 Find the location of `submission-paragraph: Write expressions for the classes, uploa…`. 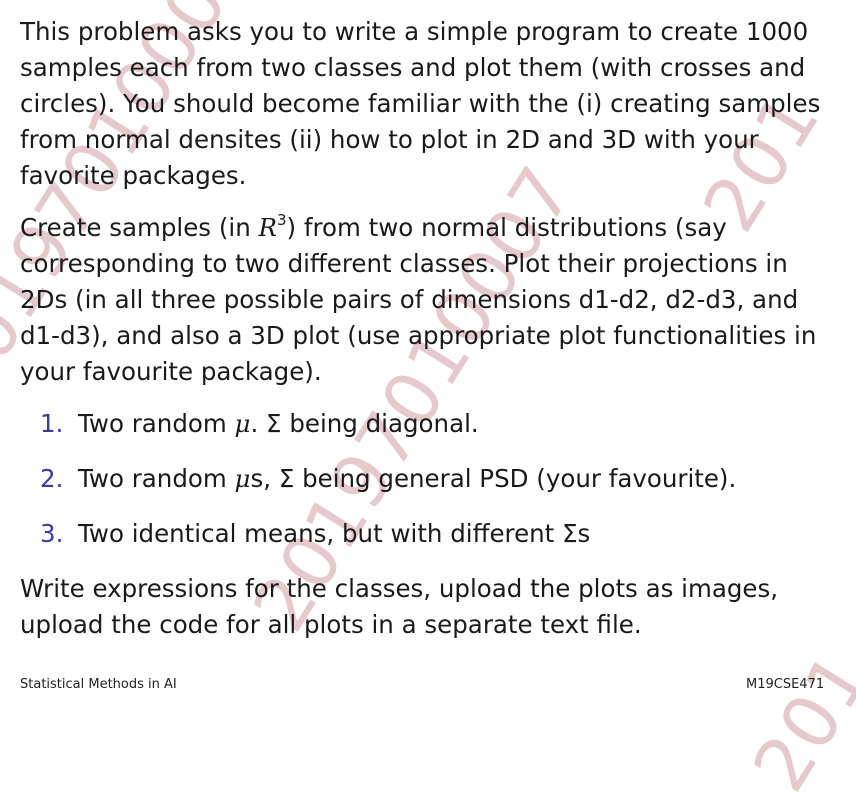

submission-paragraph: Write expressions for the classes, uploa… is located at coordinates (399, 606).